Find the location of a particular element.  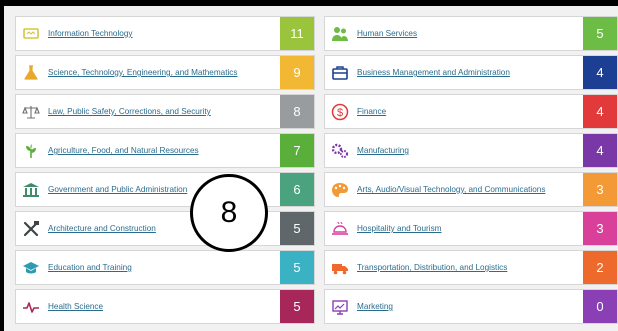

building-icon is located at coordinates (31, 190).